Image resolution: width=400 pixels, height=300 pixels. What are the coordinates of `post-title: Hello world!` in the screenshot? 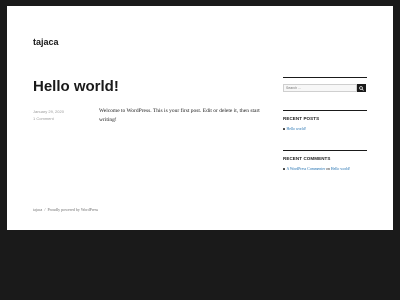 It's located at (76, 86).